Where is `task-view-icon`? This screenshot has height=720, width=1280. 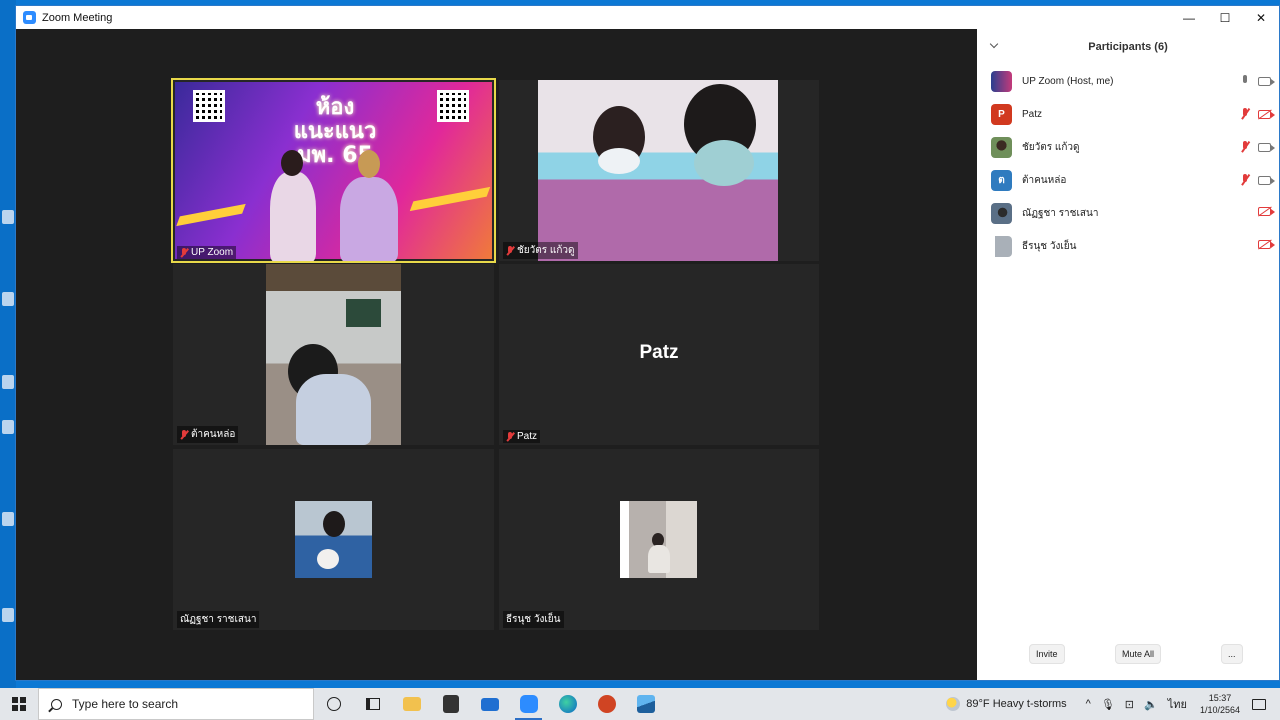
task-view-icon is located at coordinates (372, 704).